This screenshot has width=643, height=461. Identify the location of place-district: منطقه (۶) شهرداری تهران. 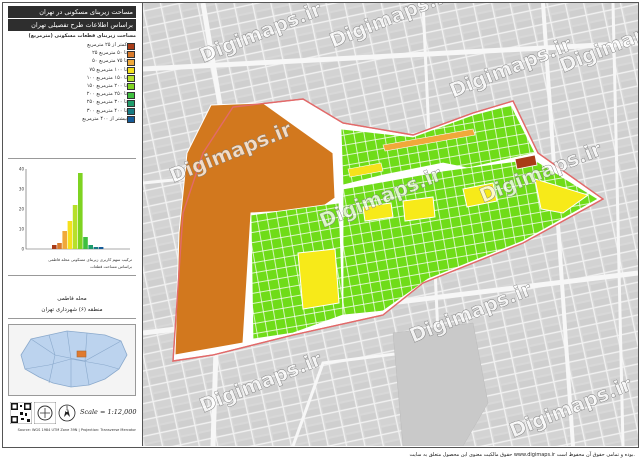
(72, 310).